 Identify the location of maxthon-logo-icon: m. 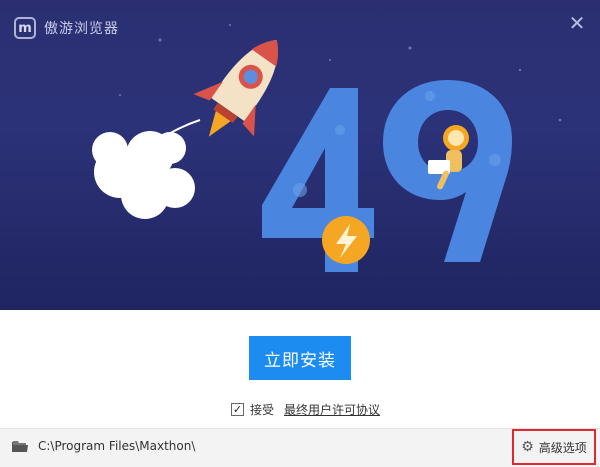
(25, 28).